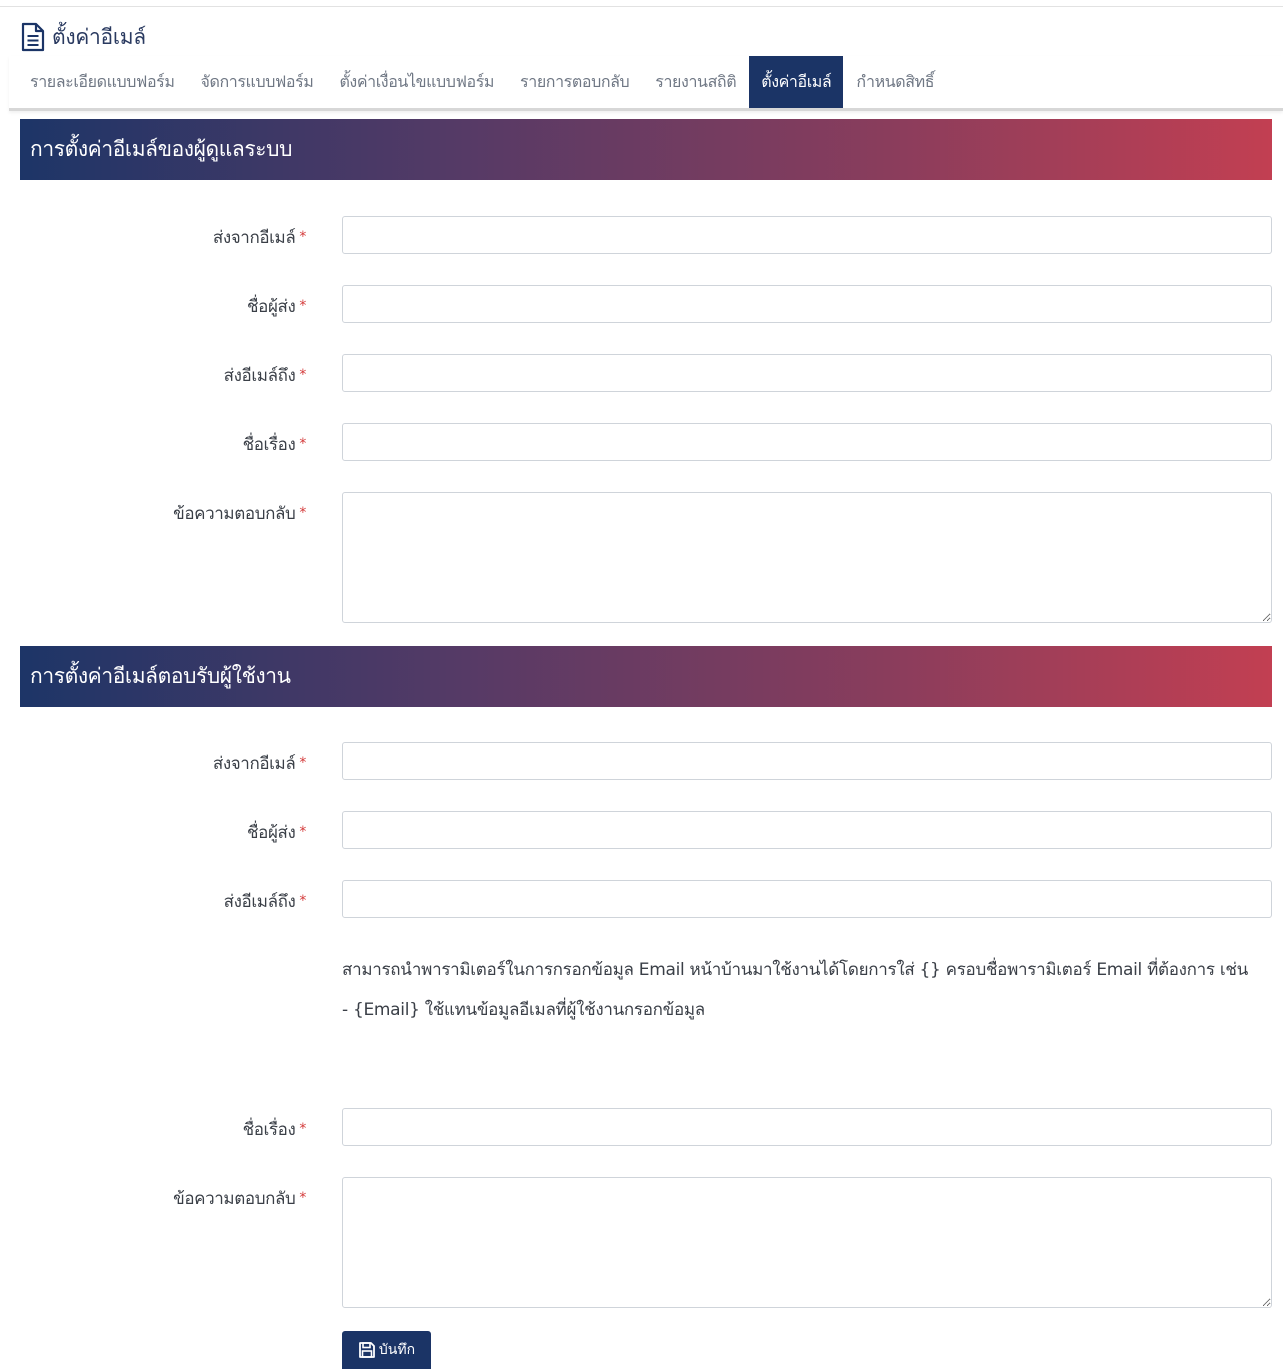 The height and width of the screenshot is (1369, 1283). I want to click on admin-to-email-input, so click(807, 373).